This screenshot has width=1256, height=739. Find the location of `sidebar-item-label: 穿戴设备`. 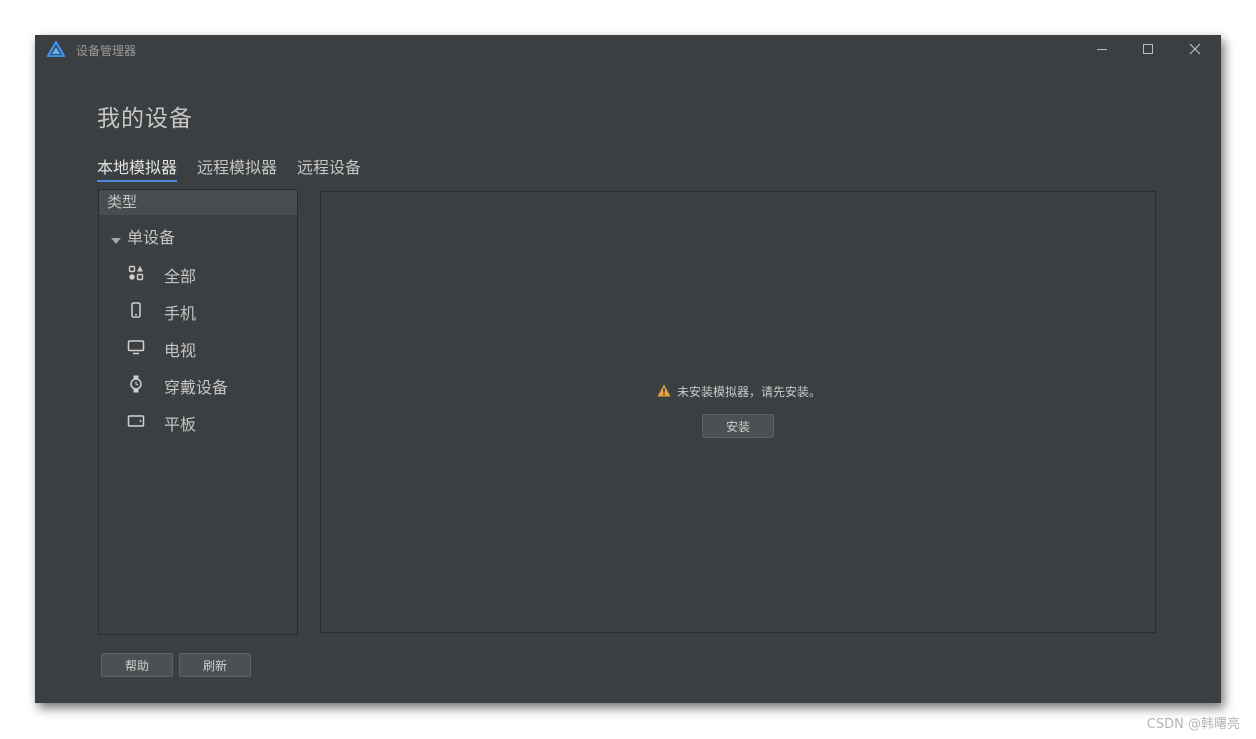

sidebar-item-label: 穿戴设备 is located at coordinates (196, 387).